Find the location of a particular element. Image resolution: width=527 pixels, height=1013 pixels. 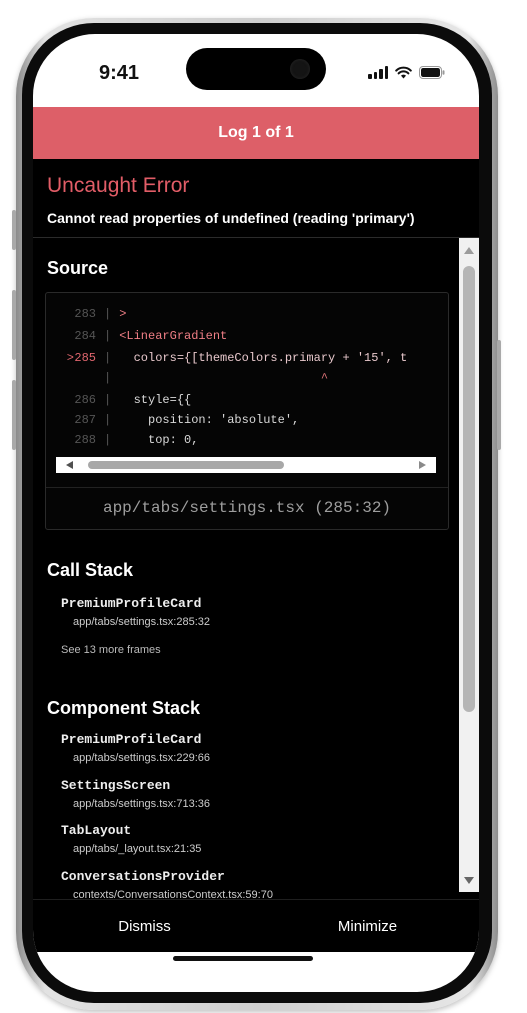

component-frame-name: ConversationsProvider is located at coordinates (143, 876).